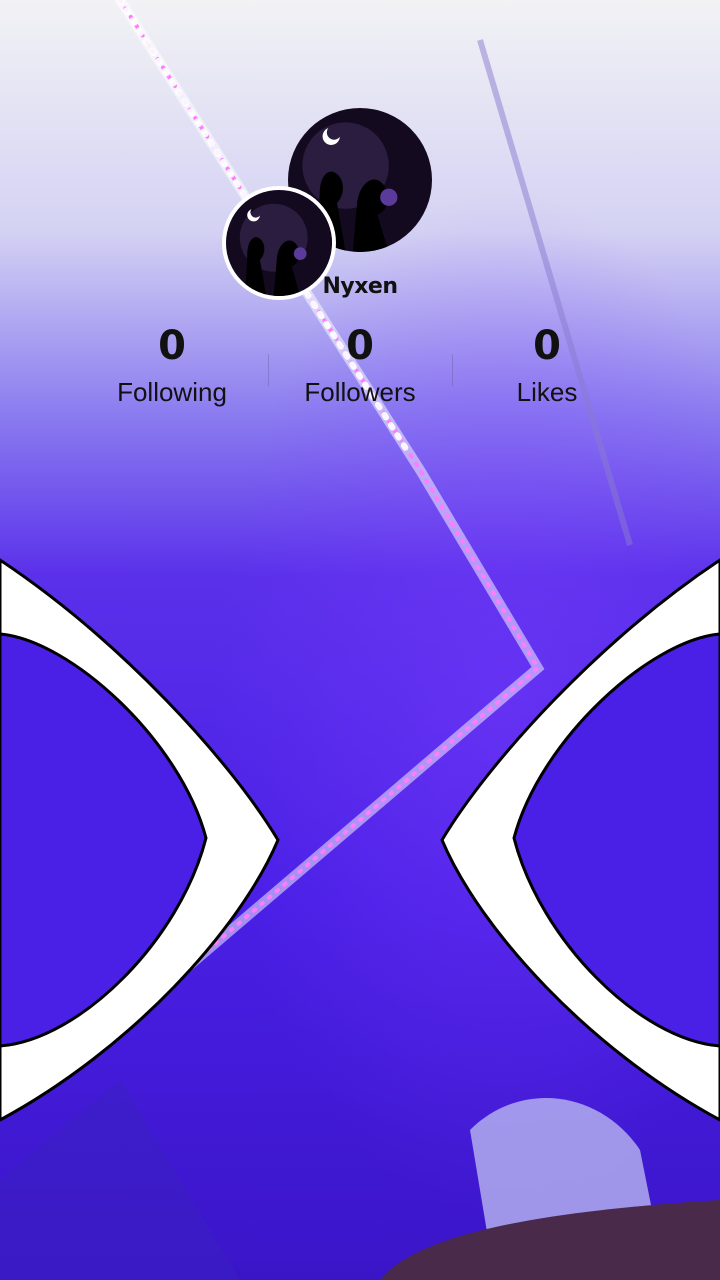 This screenshot has width=720, height=1280. I want to click on stat-likes: 0 Likes, so click(547, 366).